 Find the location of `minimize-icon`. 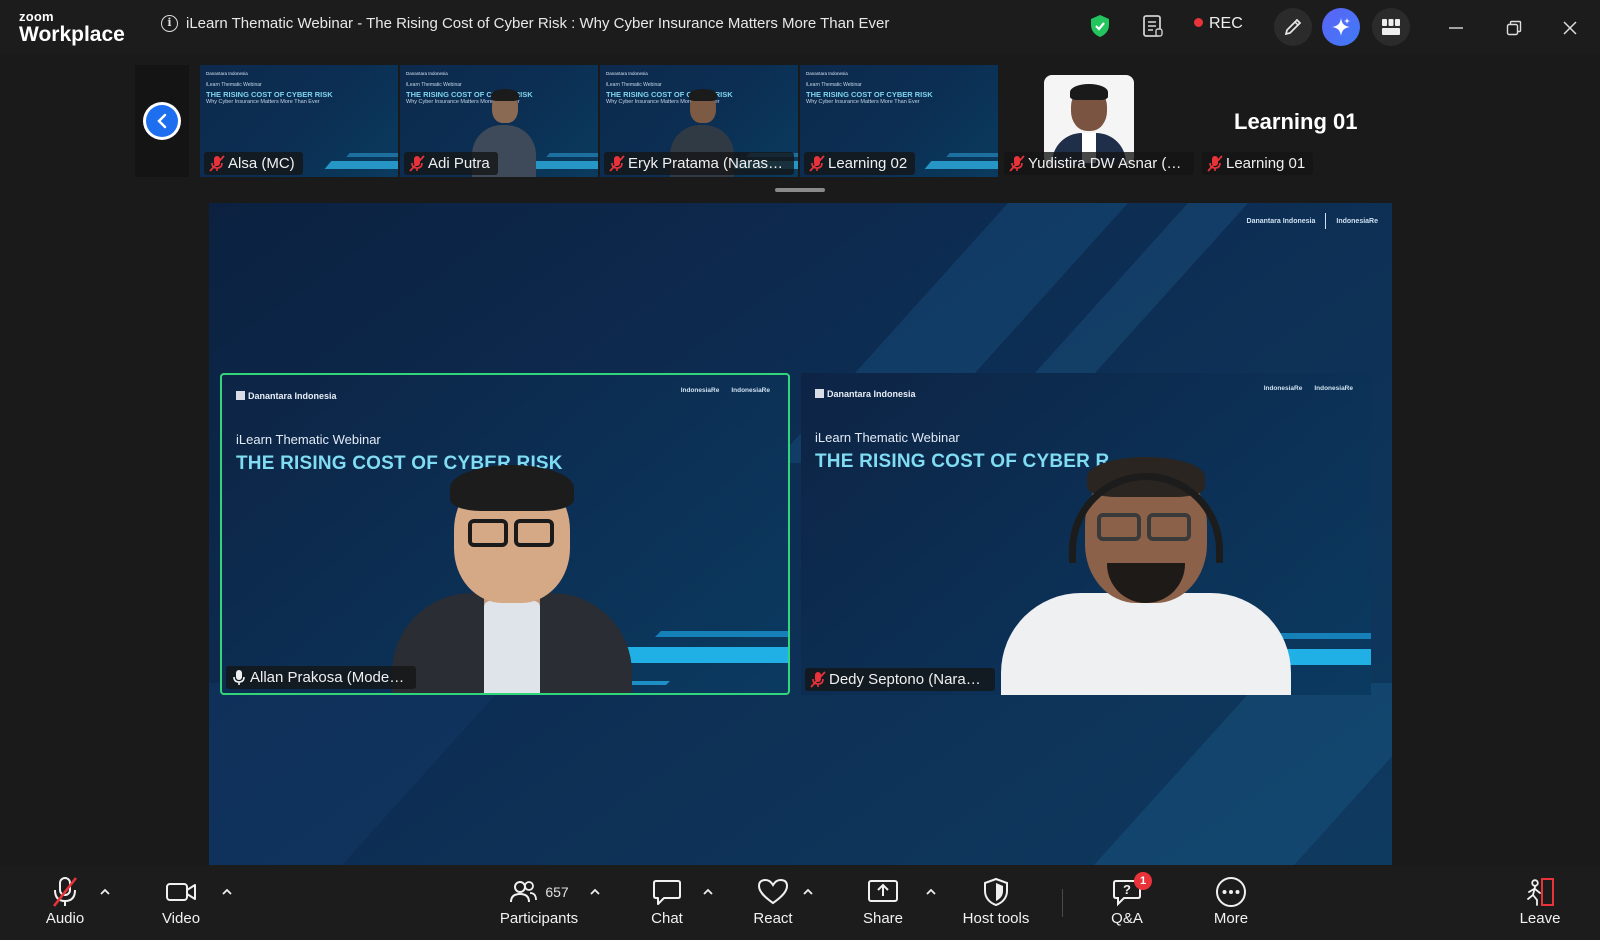

minimize-icon is located at coordinates (1456, 28).